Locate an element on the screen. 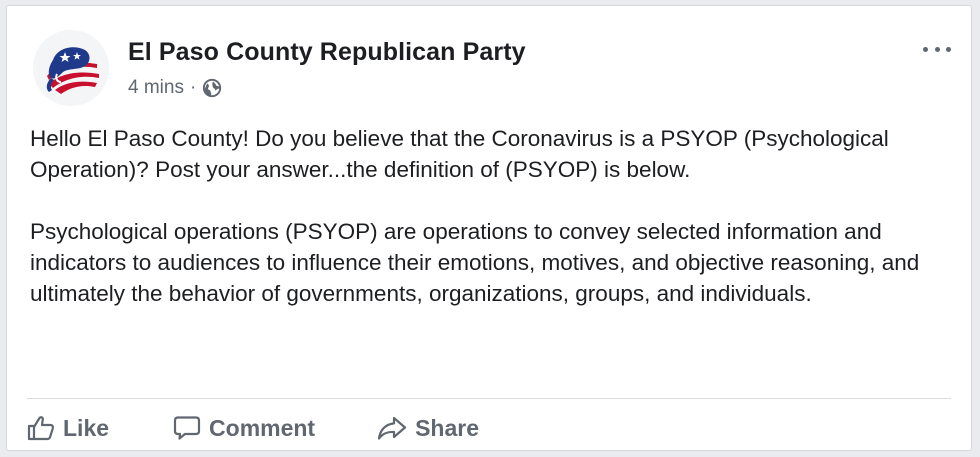  like-label: Like is located at coordinates (86, 427).